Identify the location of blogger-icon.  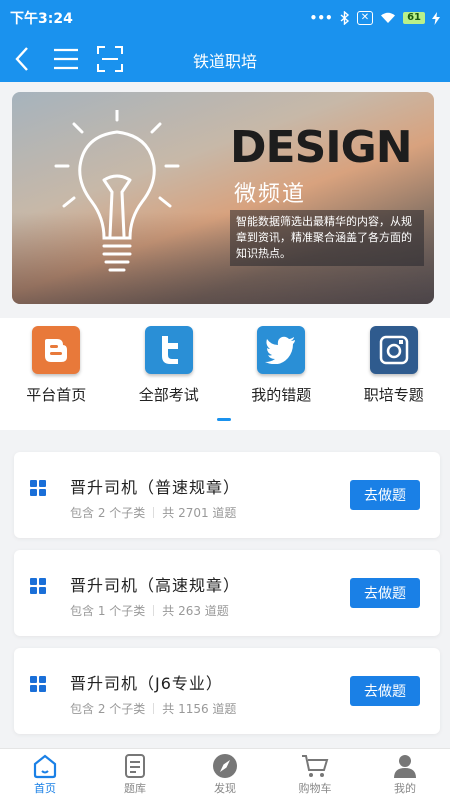
(56, 350).